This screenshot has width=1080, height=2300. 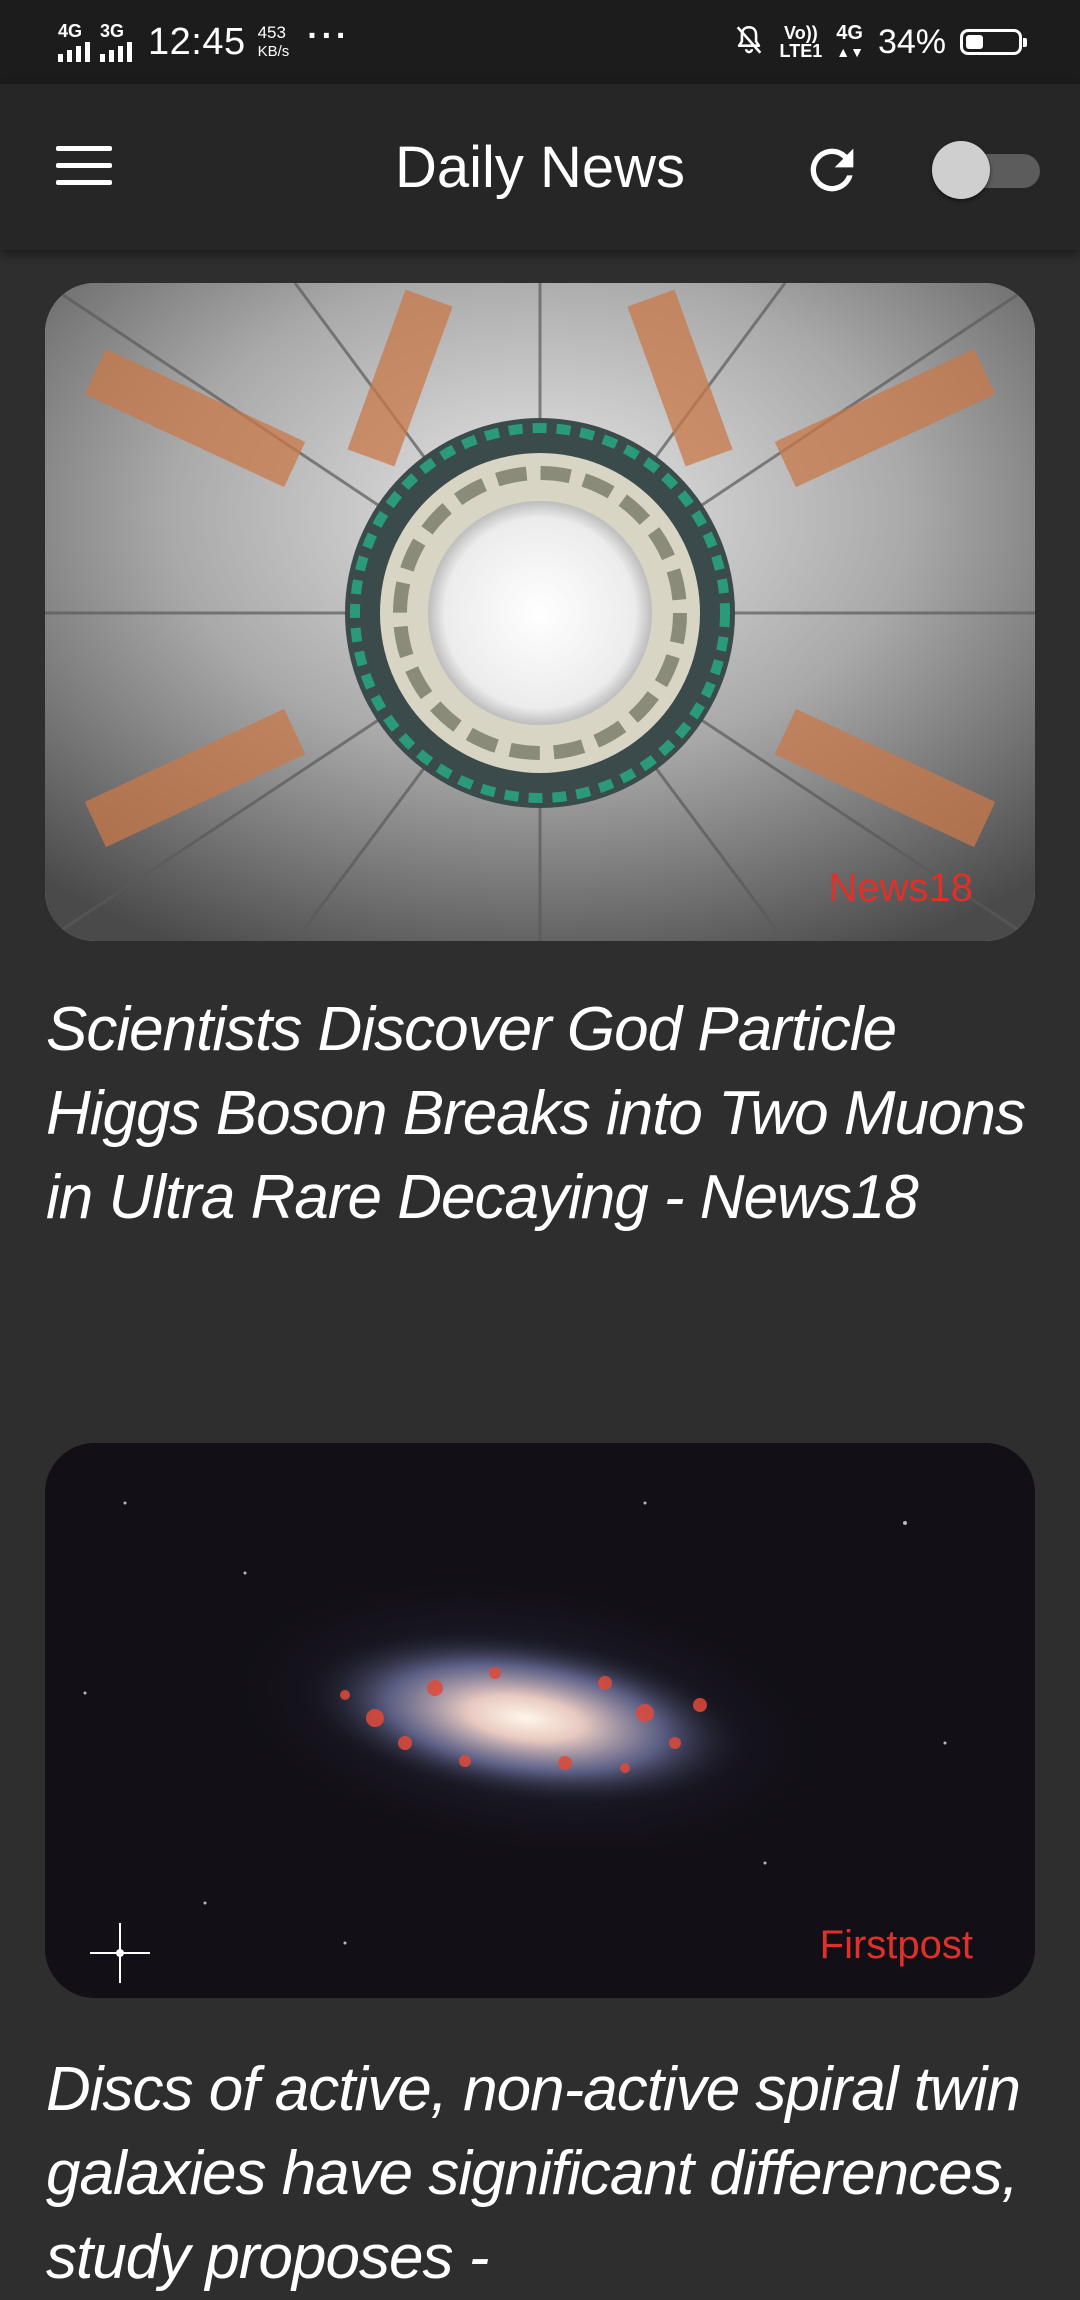 What do you see at coordinates (900, 888) in the screenshot?
I see `article-source: News18` at bounding box center [900, 888].